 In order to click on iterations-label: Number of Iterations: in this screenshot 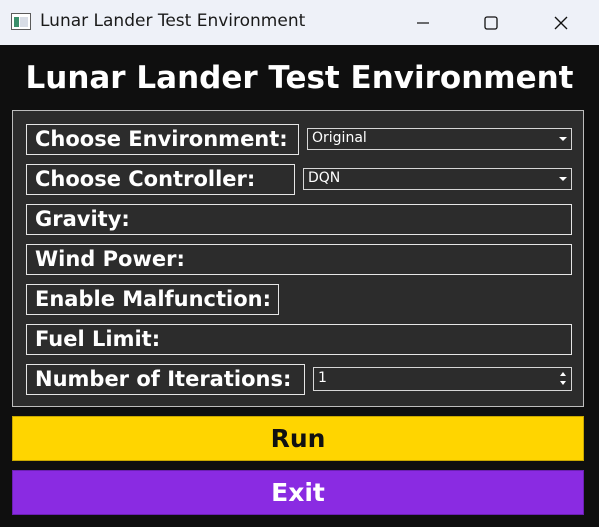, I will do `click(165, 379)`.